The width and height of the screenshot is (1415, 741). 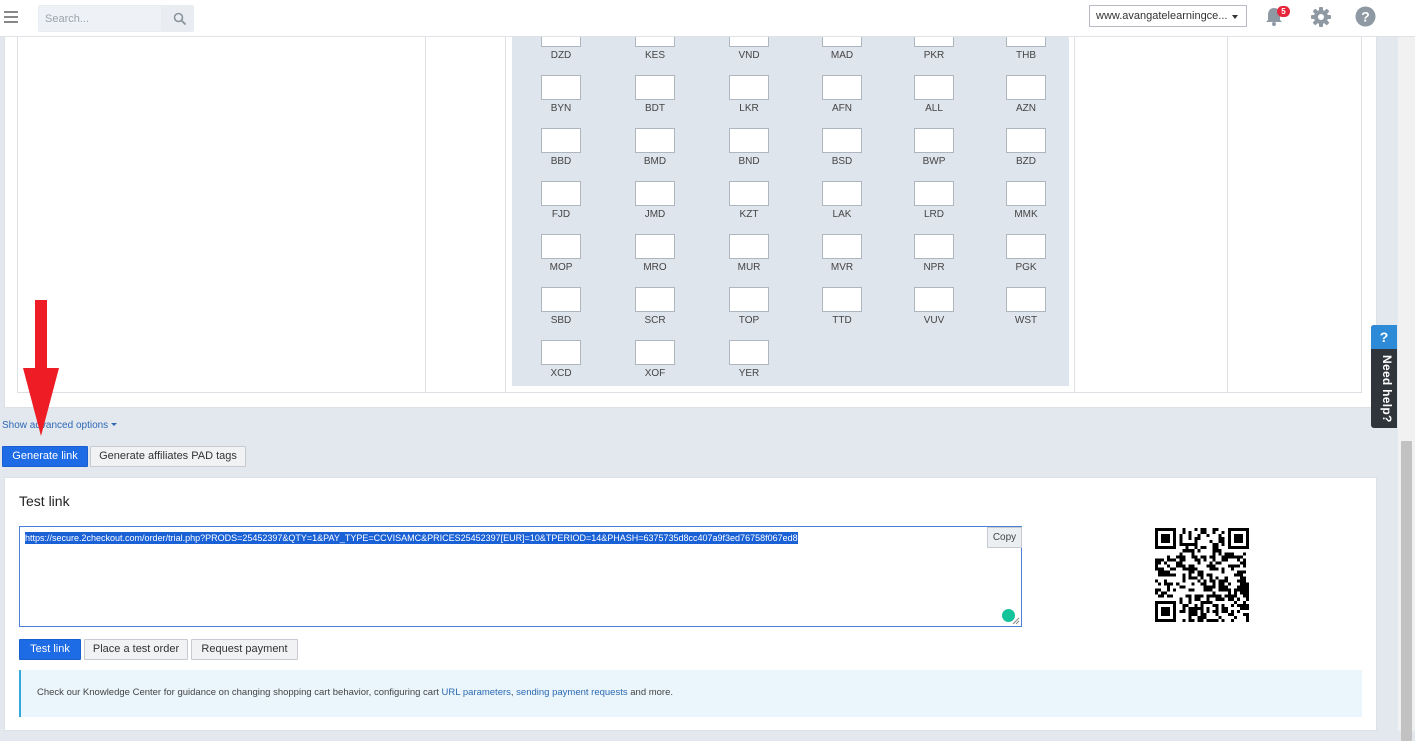 I want to click on test-link-button: Test link, so click(x=50, y=649).